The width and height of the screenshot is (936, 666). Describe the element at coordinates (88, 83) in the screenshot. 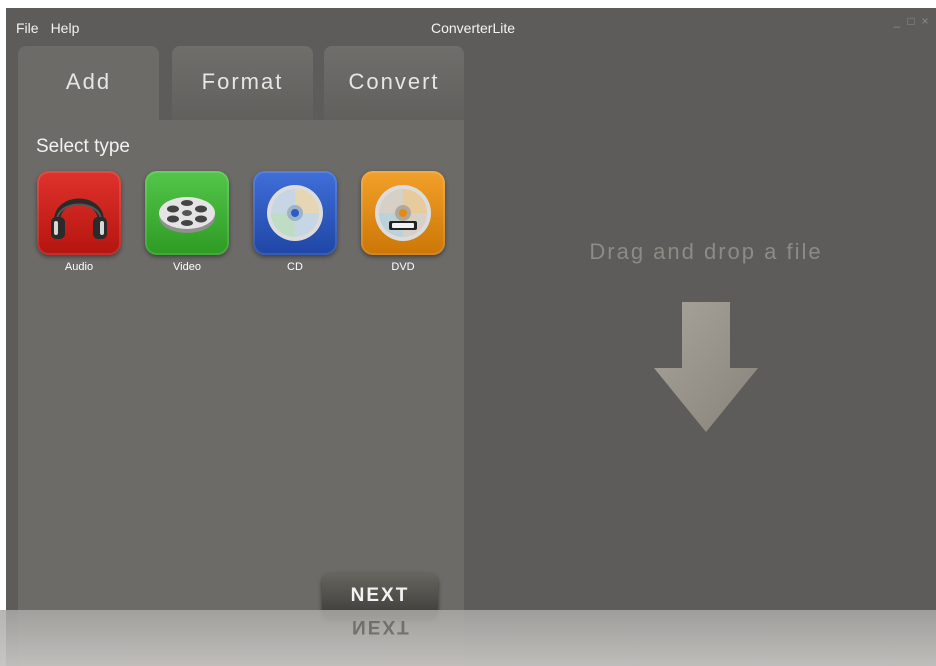

I see `tab-add: Add` at that location.